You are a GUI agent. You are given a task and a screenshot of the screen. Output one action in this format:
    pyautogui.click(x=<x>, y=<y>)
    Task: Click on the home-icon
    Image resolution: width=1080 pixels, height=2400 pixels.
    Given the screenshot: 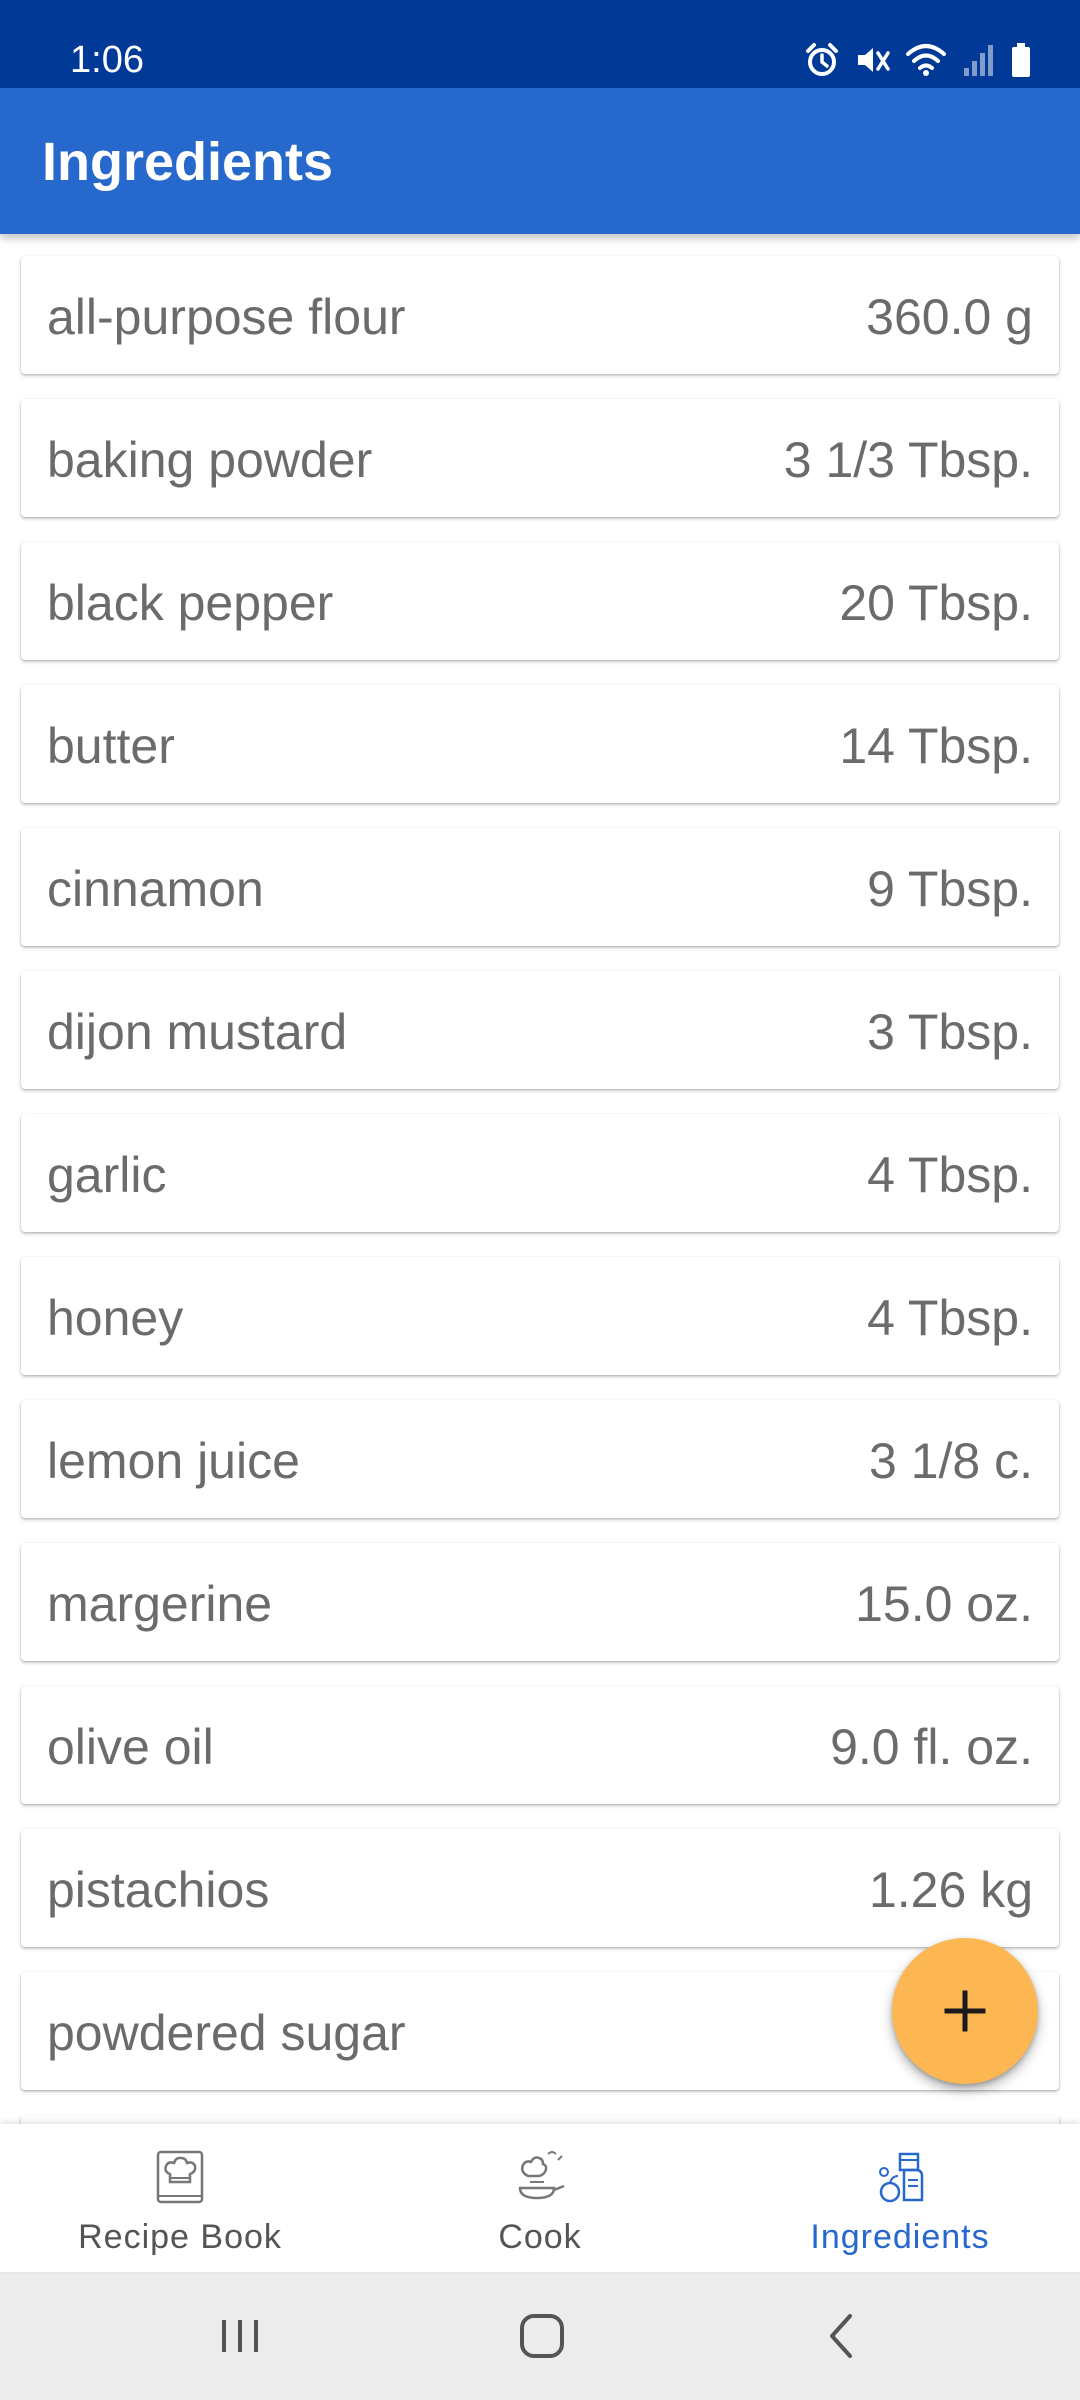 What is the action you would take?
    pyautogui.click(x=542, y=2336)
    